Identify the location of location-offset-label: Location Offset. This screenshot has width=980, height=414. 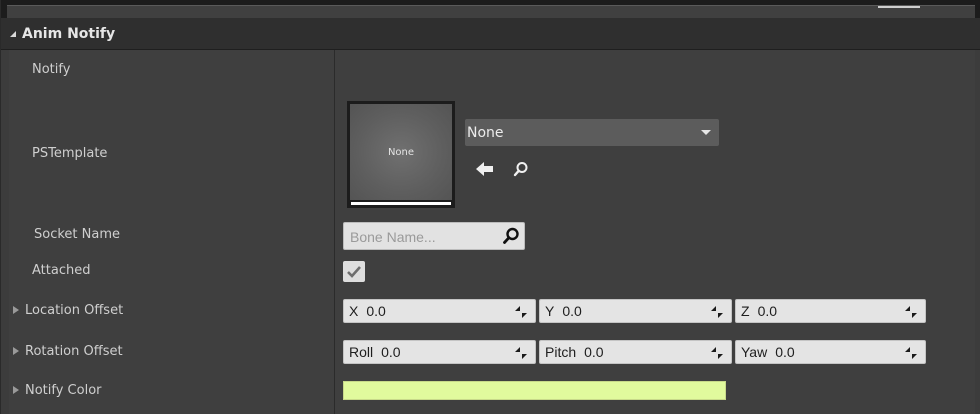
(68, 310).